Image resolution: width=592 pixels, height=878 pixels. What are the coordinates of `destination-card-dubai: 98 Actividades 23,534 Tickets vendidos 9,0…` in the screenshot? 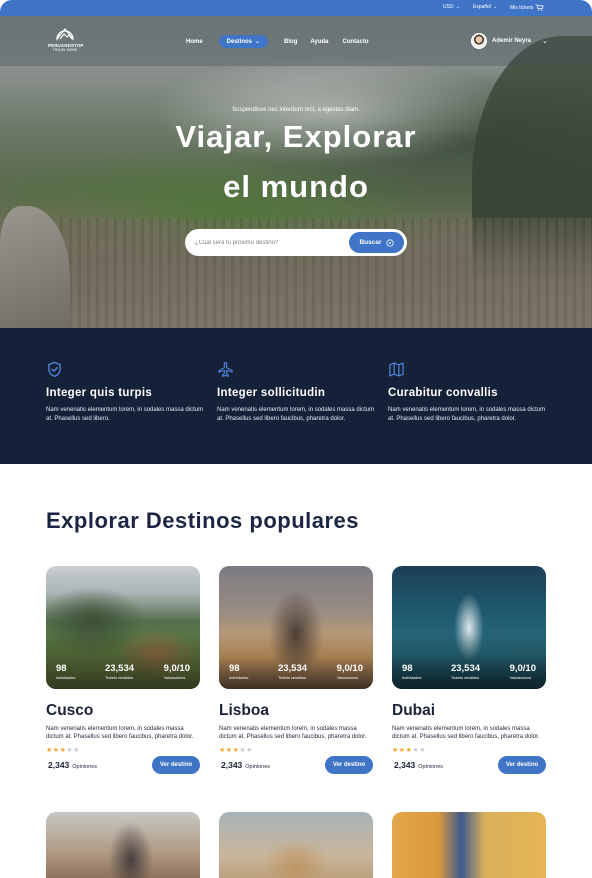 It's located at (470, 671).